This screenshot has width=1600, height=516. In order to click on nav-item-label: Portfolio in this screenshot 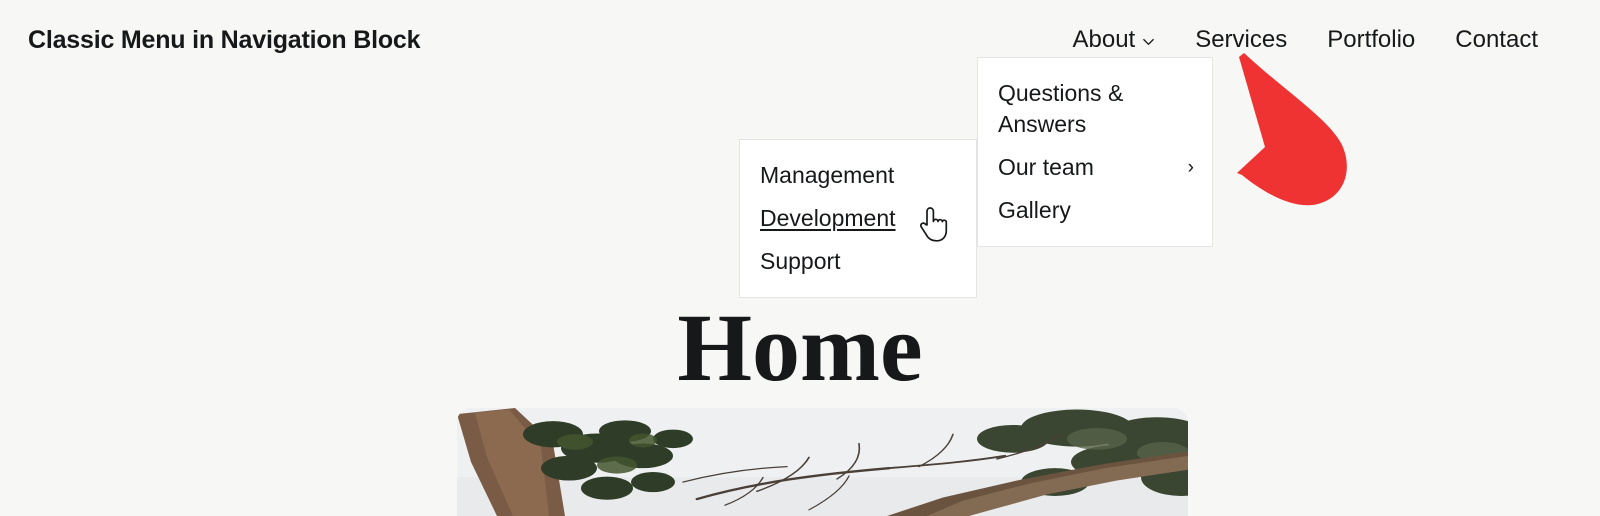, I will do `click(1371, 39)`.